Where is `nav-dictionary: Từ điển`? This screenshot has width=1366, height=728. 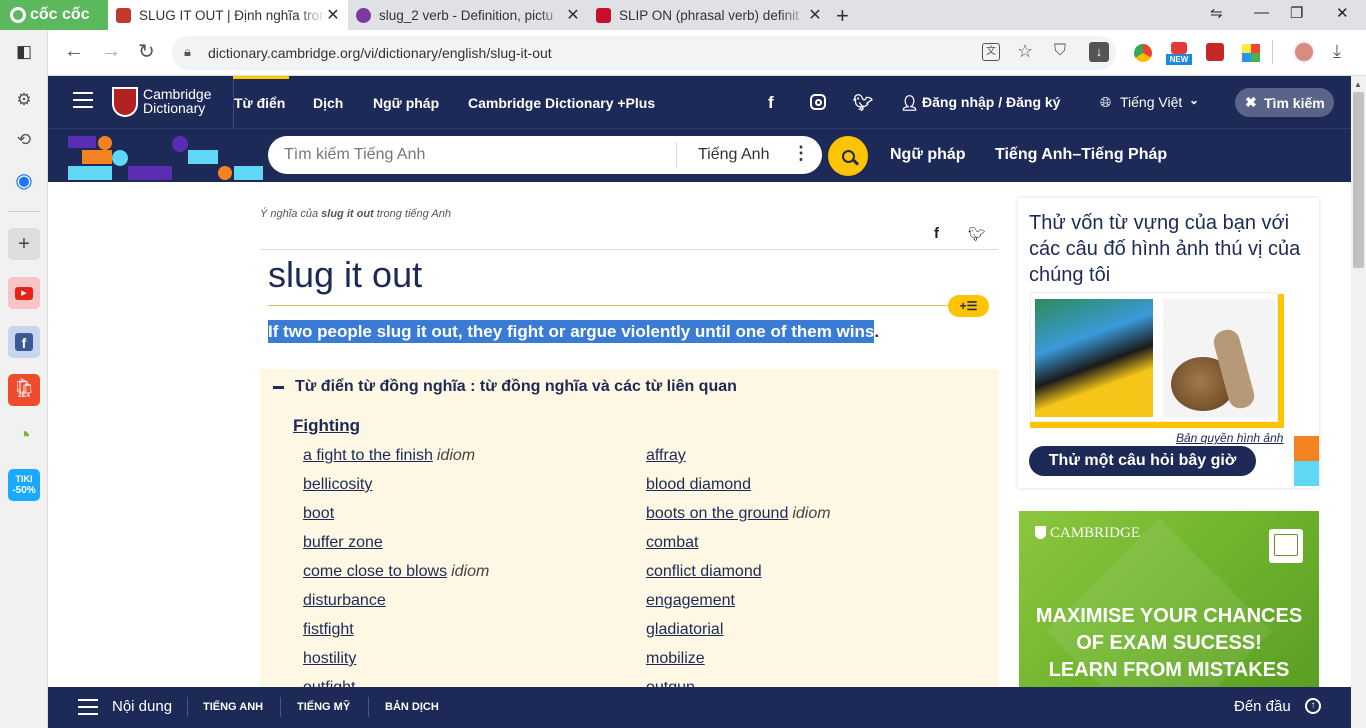
nav-dictionary: Từ điển is located at coordinates (259, 103).